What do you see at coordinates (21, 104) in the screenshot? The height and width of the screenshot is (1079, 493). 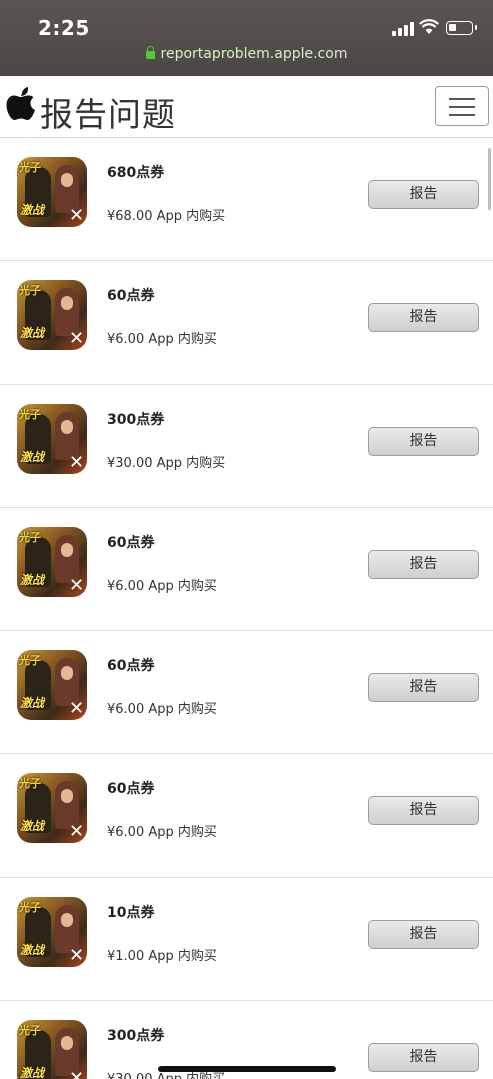 I see `apple-logo-icon` at bounding box center [21, 104].